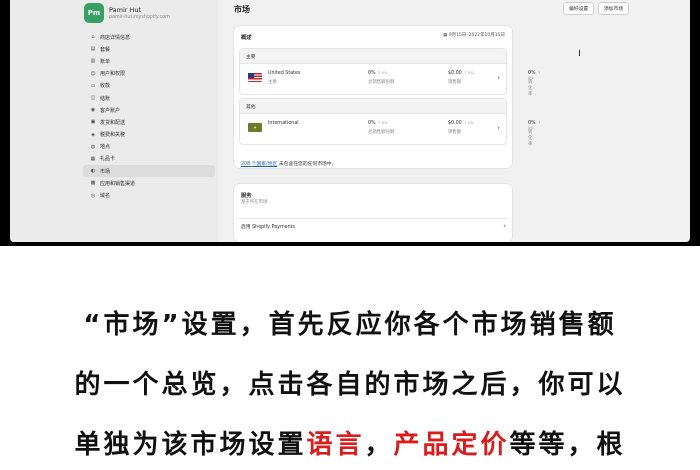 This screenshot has height=470, width=700. Describe the element at coordinates (335, 445) in the screenshot. I see `caption-highlight-language: 语言` at that location.